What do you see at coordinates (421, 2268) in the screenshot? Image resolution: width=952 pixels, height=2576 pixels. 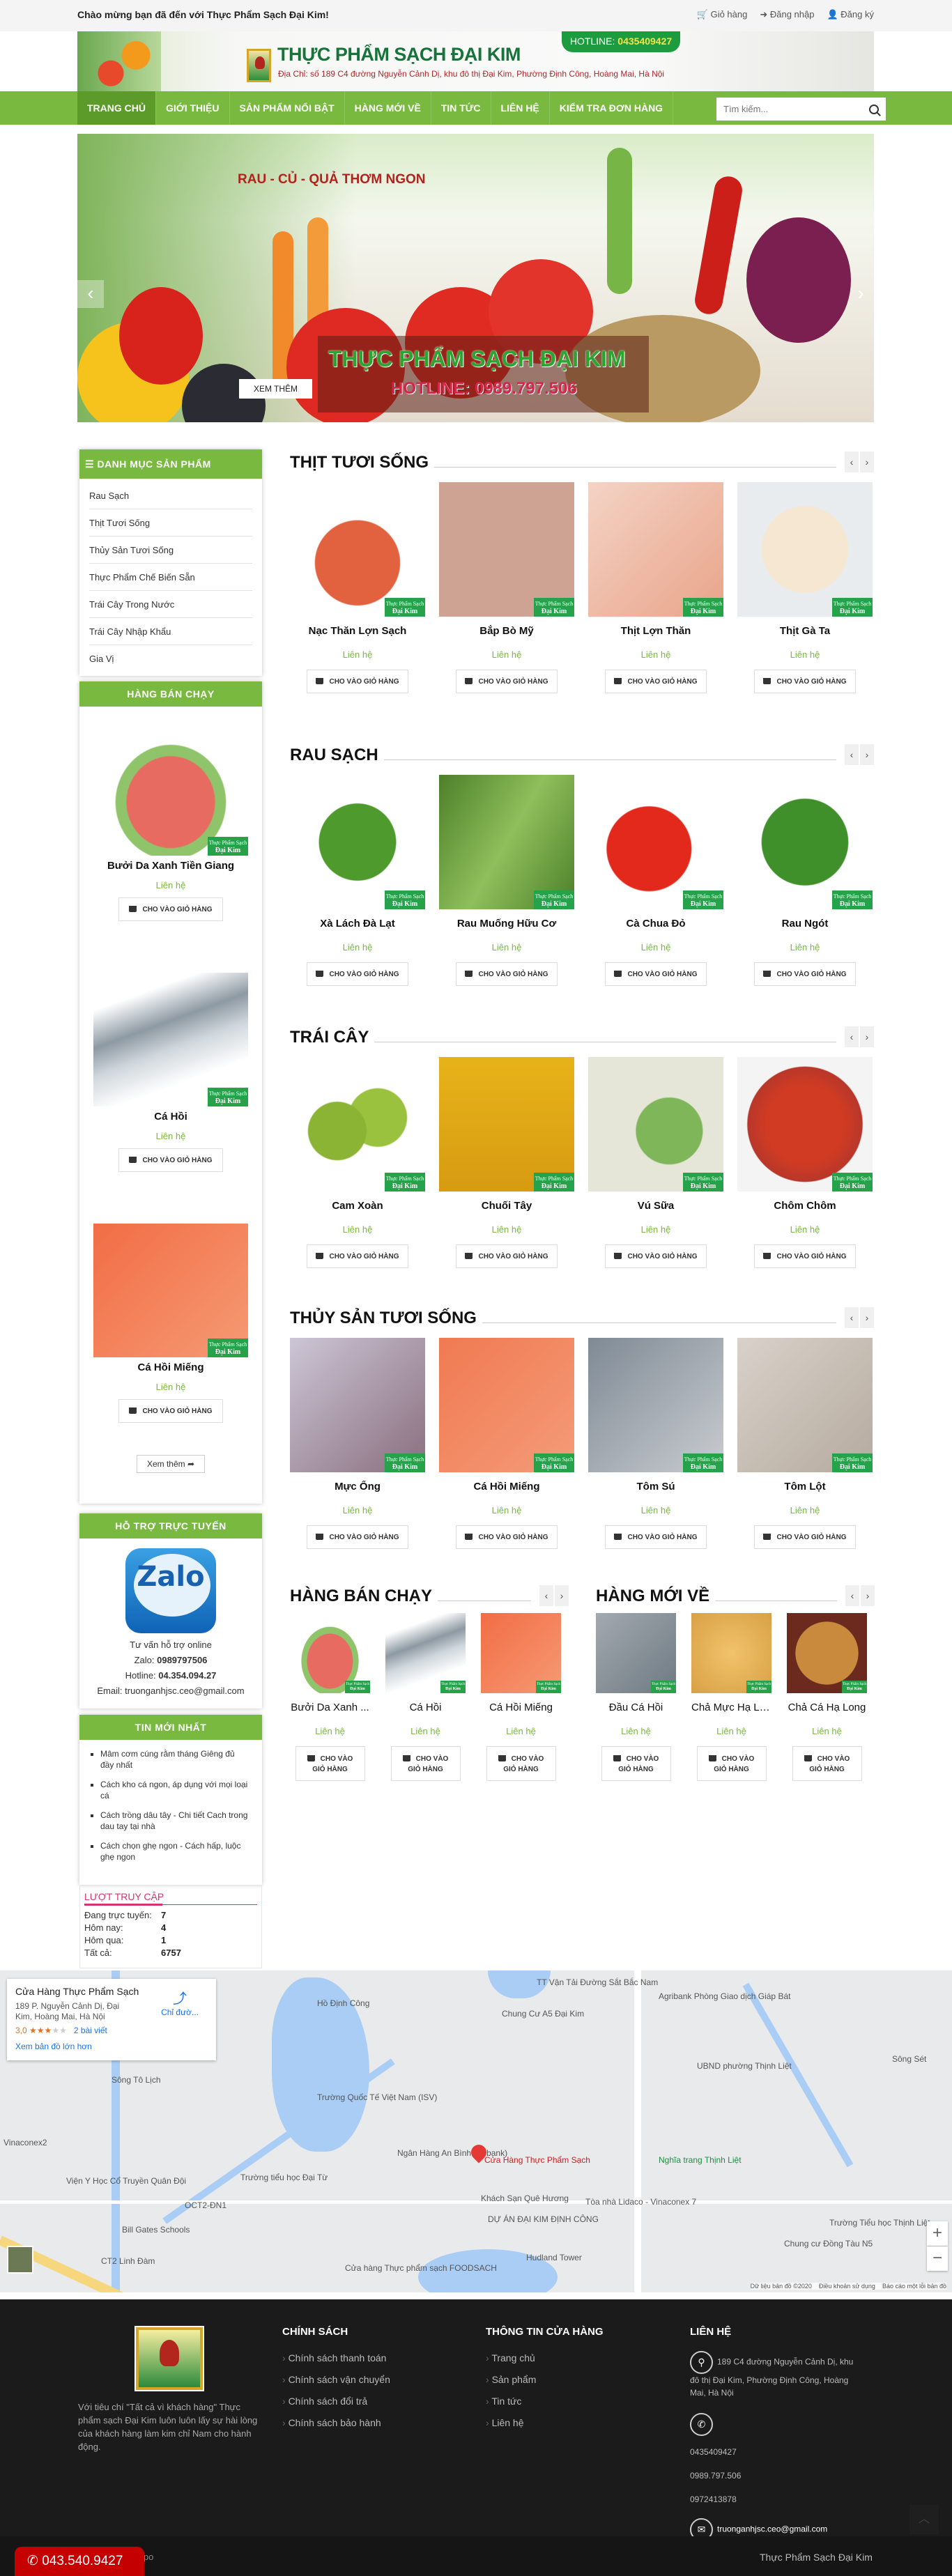 I see `map-place-label: Cửa hàng Thực phẩm sạch FOODSACH` at bounding box center [421, 2268].